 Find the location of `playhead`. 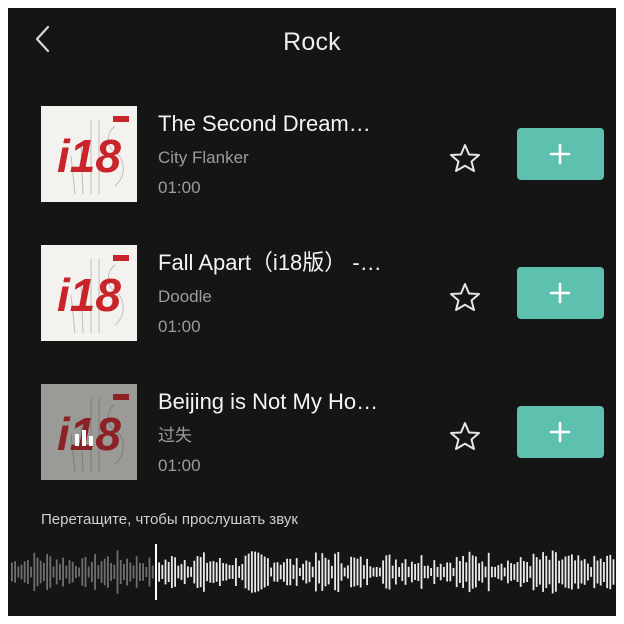

playhead is located at coordinates (156, 572).